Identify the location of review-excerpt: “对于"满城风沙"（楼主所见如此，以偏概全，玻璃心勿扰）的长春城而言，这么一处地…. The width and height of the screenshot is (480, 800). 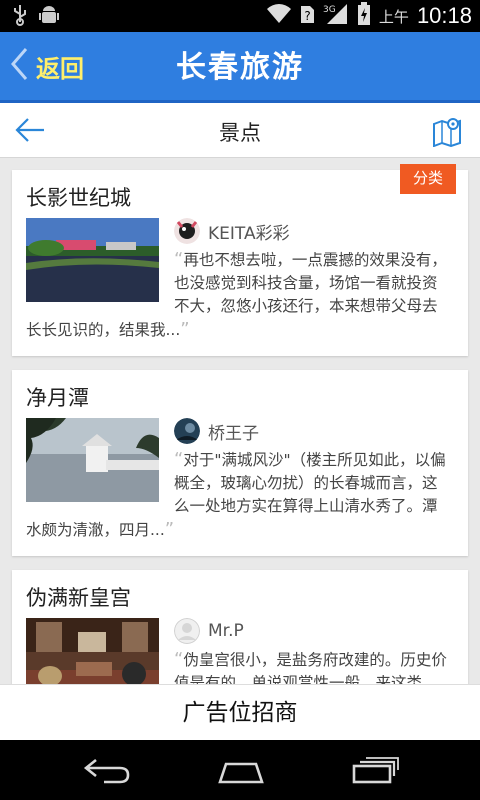
(236, 494).